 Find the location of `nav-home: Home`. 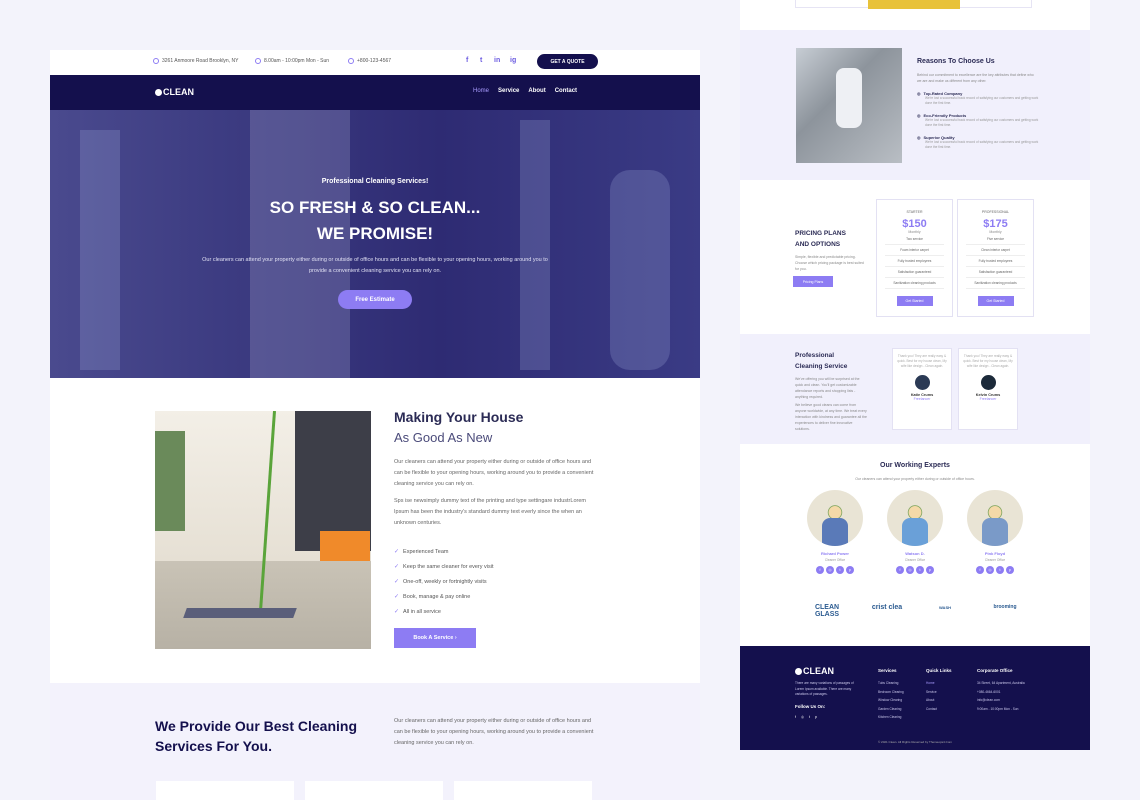

nav-home: Home is located at coordinates (481, 91).